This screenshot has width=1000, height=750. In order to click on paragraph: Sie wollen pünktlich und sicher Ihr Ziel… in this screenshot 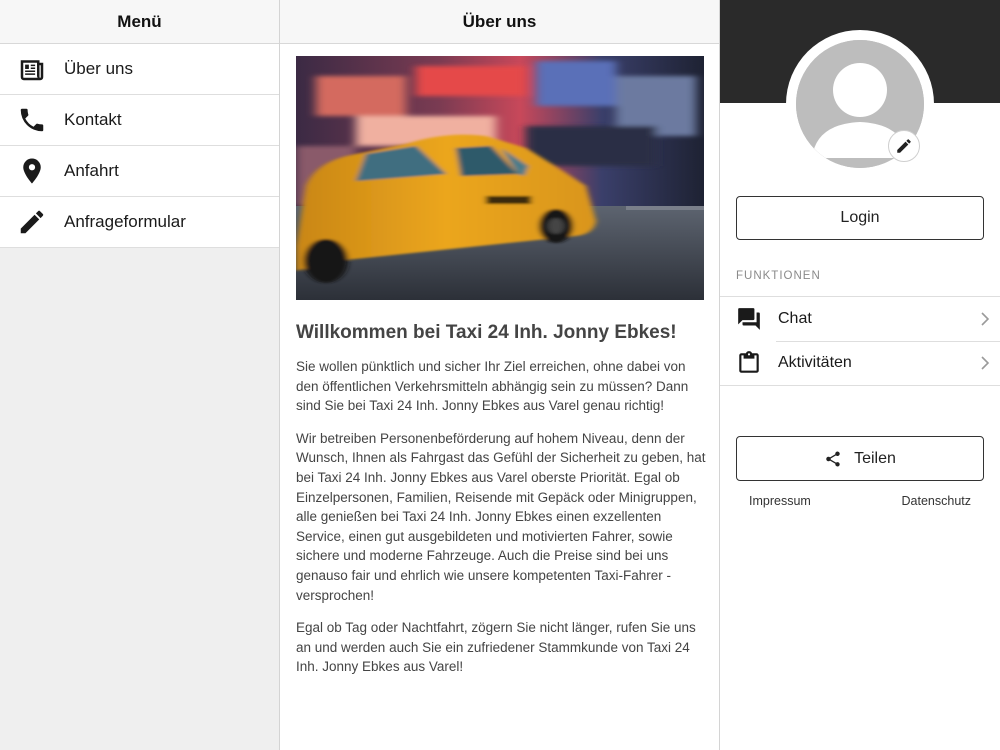, I will do `click(492, 386)`.